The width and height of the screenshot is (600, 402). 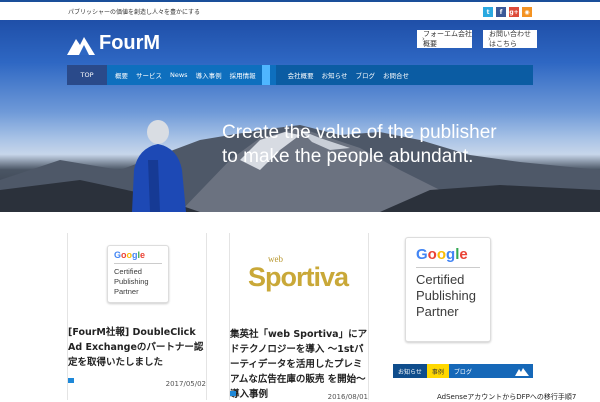 I want to click on tab-blog: ブログ, so click(x=463, y=371).